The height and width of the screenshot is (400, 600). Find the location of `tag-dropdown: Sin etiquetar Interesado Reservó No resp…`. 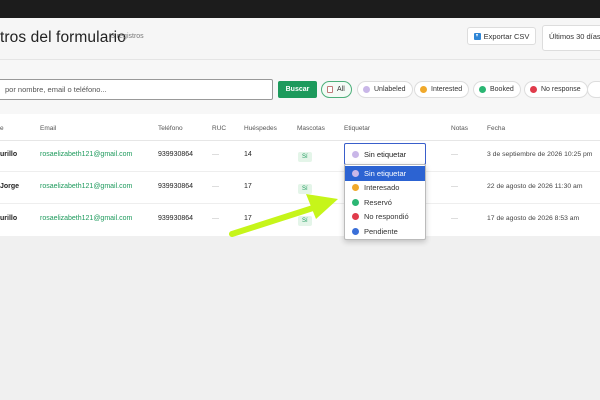

tag-dropdown: Sin etiquetar Interesado Reservó No resp… is located at coordinates (385, 202).